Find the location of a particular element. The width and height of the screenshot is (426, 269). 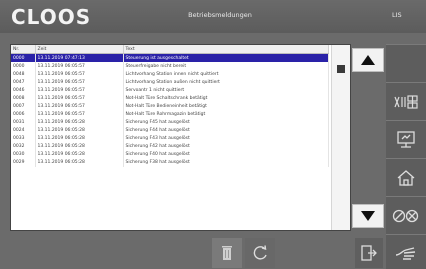

cell-nr: 0024 is located at coordinates (23, 130).